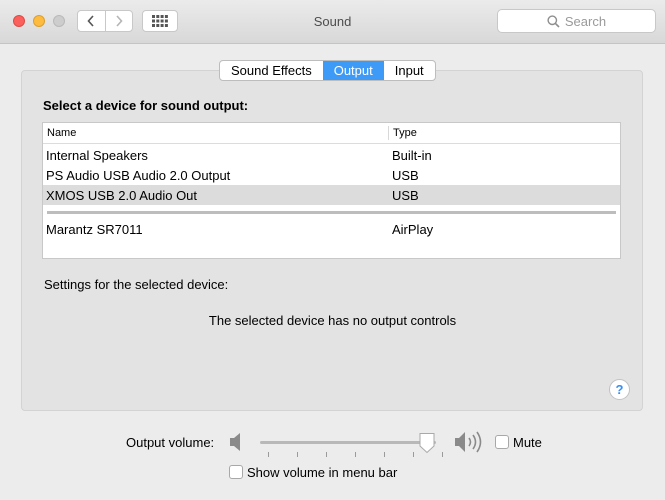  Describe the element at coordinates (61, 133) in the screenshot. I see `column-header-name: Name` at that location.